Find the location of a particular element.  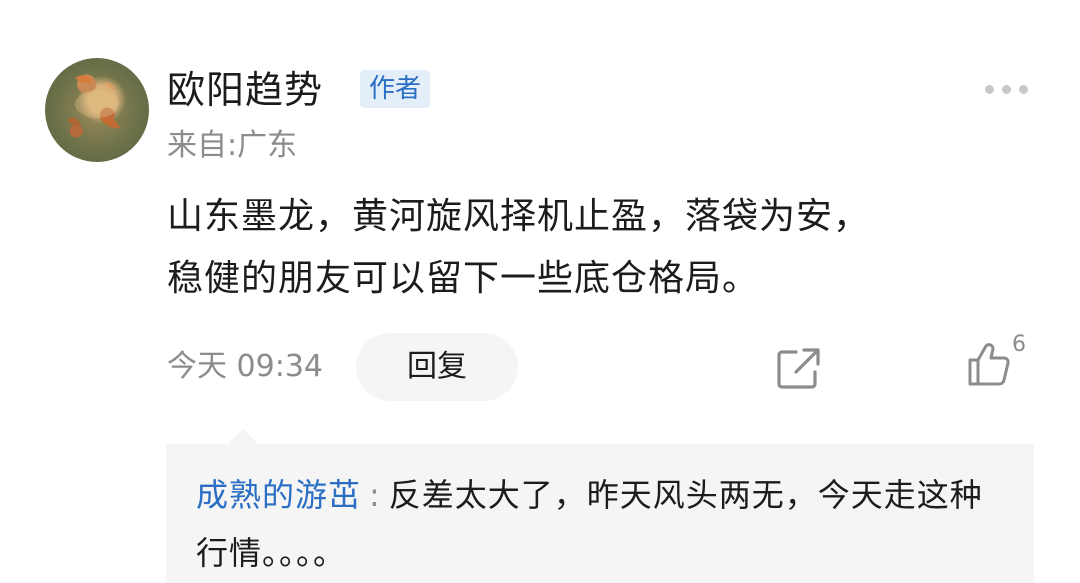

more-options-button is located at coordinates (1009, 89).